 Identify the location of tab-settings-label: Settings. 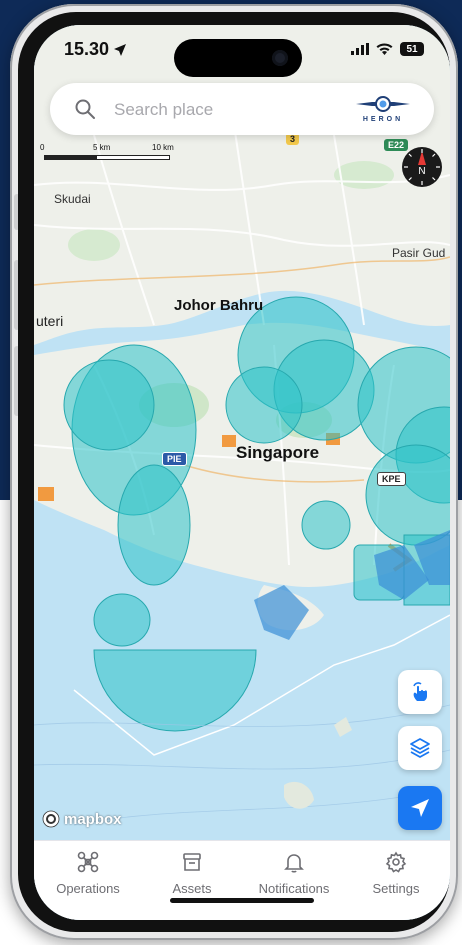
(396, 888).